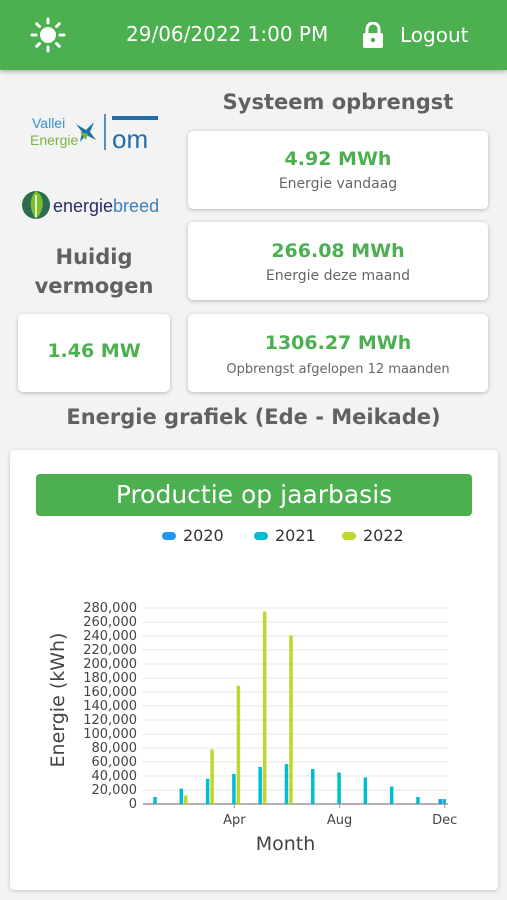 This screenshot has width=507, height=900. I want to click on y-tick-label: 240,000, so click(110, 636).